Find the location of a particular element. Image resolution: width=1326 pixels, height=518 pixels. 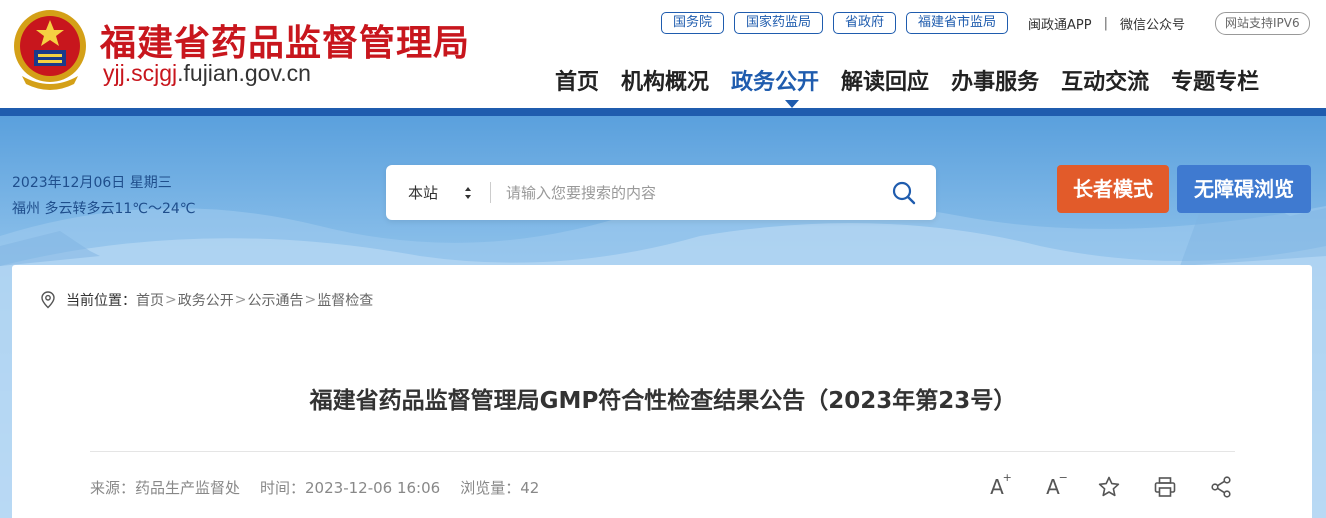

accessibility-button: 无障碍浏览 is located at coordinates (1244, 189).